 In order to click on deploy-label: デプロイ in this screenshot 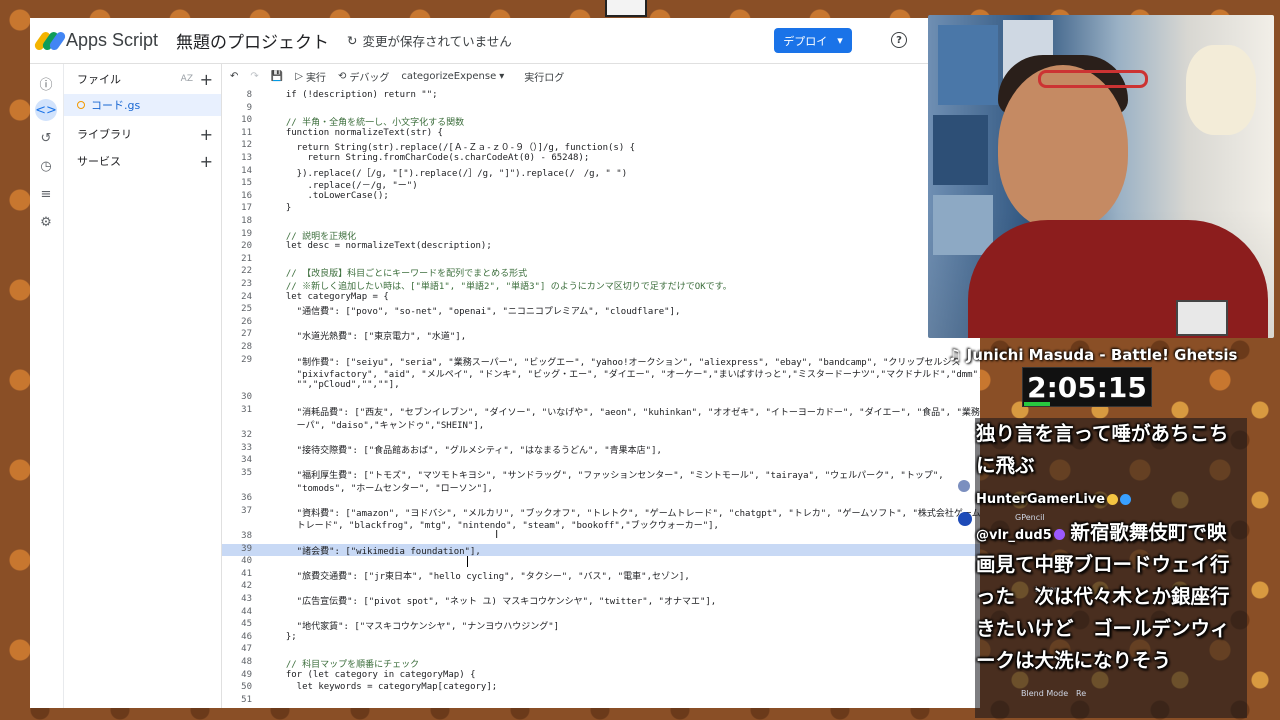, I will do `click(805, 41)`.